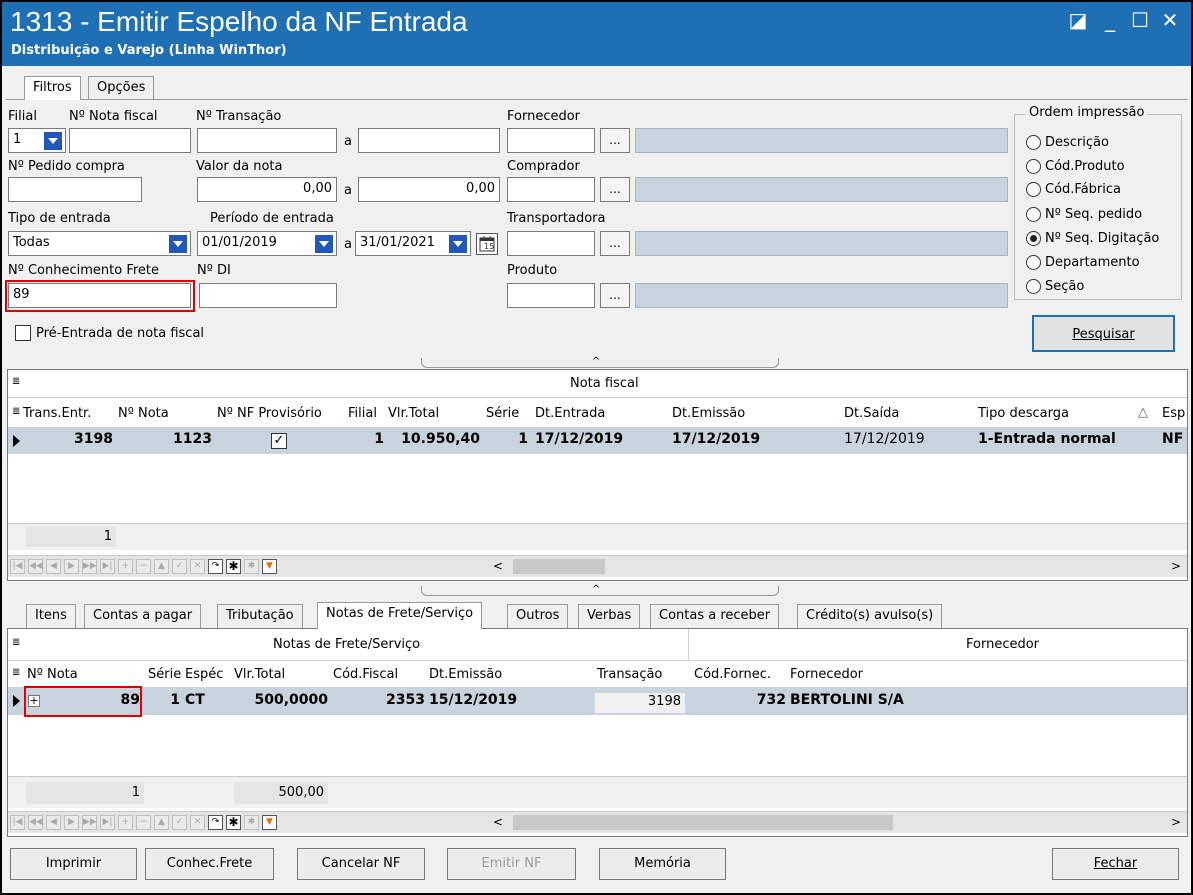 This screenshot has width=1193, height=895. What do you see at coordinates (551, 189) in the screenshot?
I see `comprador-code-input` at bounding box center [551, 189].